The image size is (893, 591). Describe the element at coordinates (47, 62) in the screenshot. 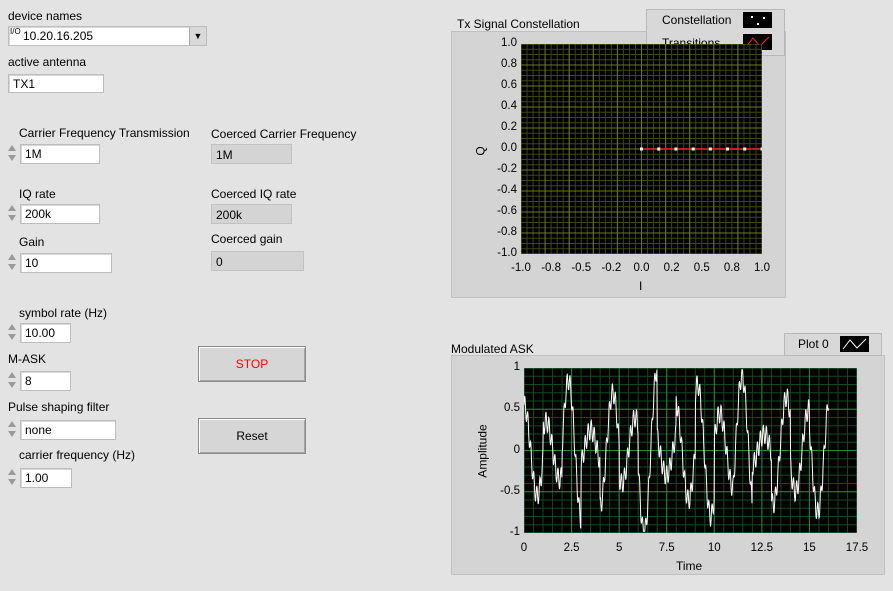

I see `active-antenna-label: active antenna` at that location.